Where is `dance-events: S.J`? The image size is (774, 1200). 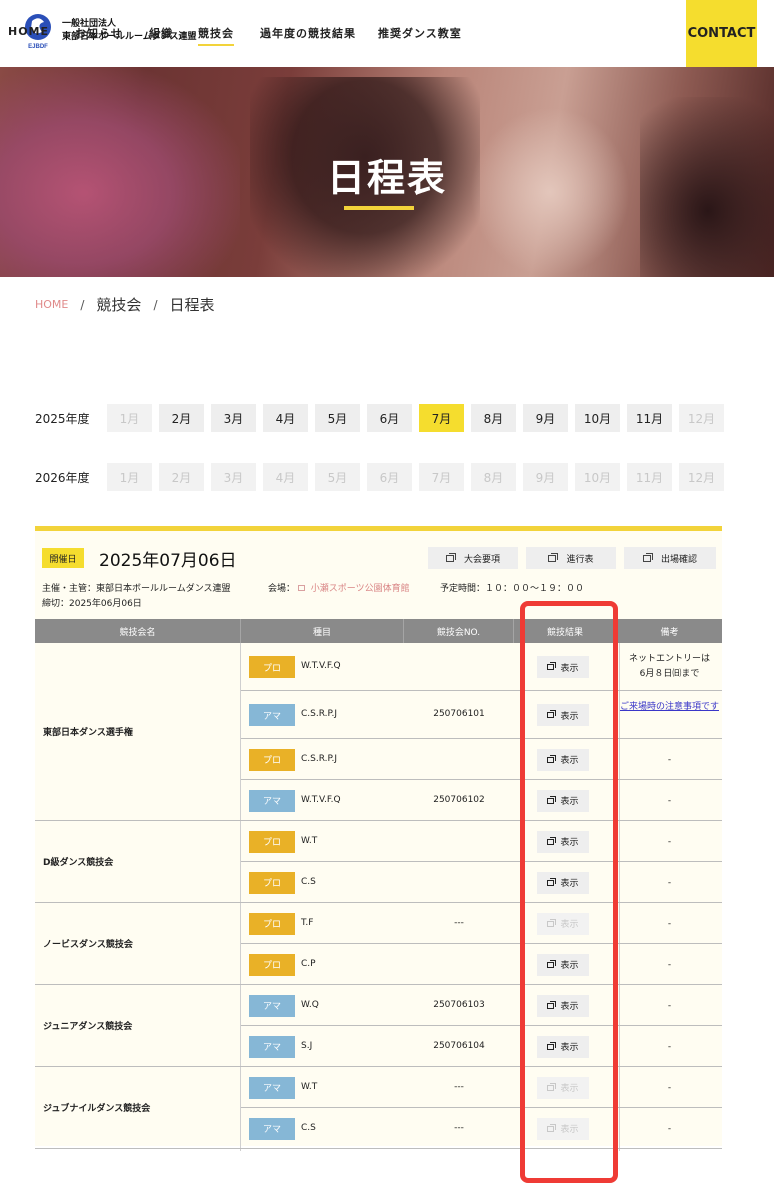
dance-events: S.J is located at coordinates (307, 1045).